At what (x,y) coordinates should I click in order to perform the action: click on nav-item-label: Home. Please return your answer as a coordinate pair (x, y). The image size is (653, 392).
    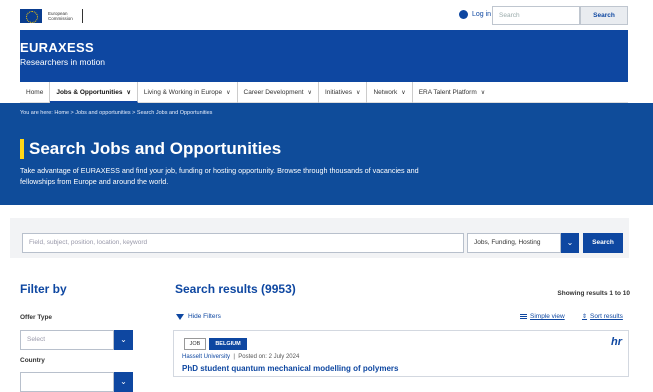
    Looking at the image, I should click on (35, 92).